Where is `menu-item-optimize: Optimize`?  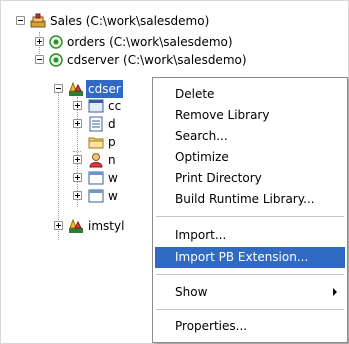
menu-item-optimize: Optimize is located at coordinates (250, 157).